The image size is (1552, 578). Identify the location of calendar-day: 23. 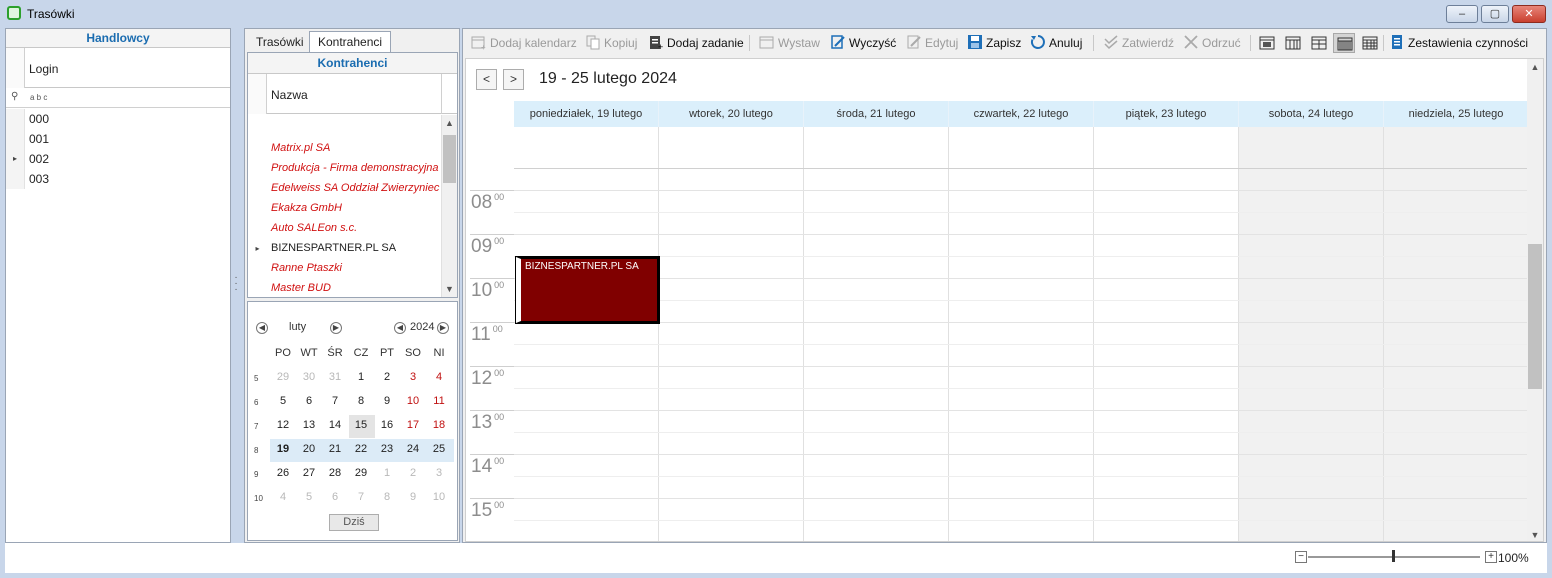
(387, 449).